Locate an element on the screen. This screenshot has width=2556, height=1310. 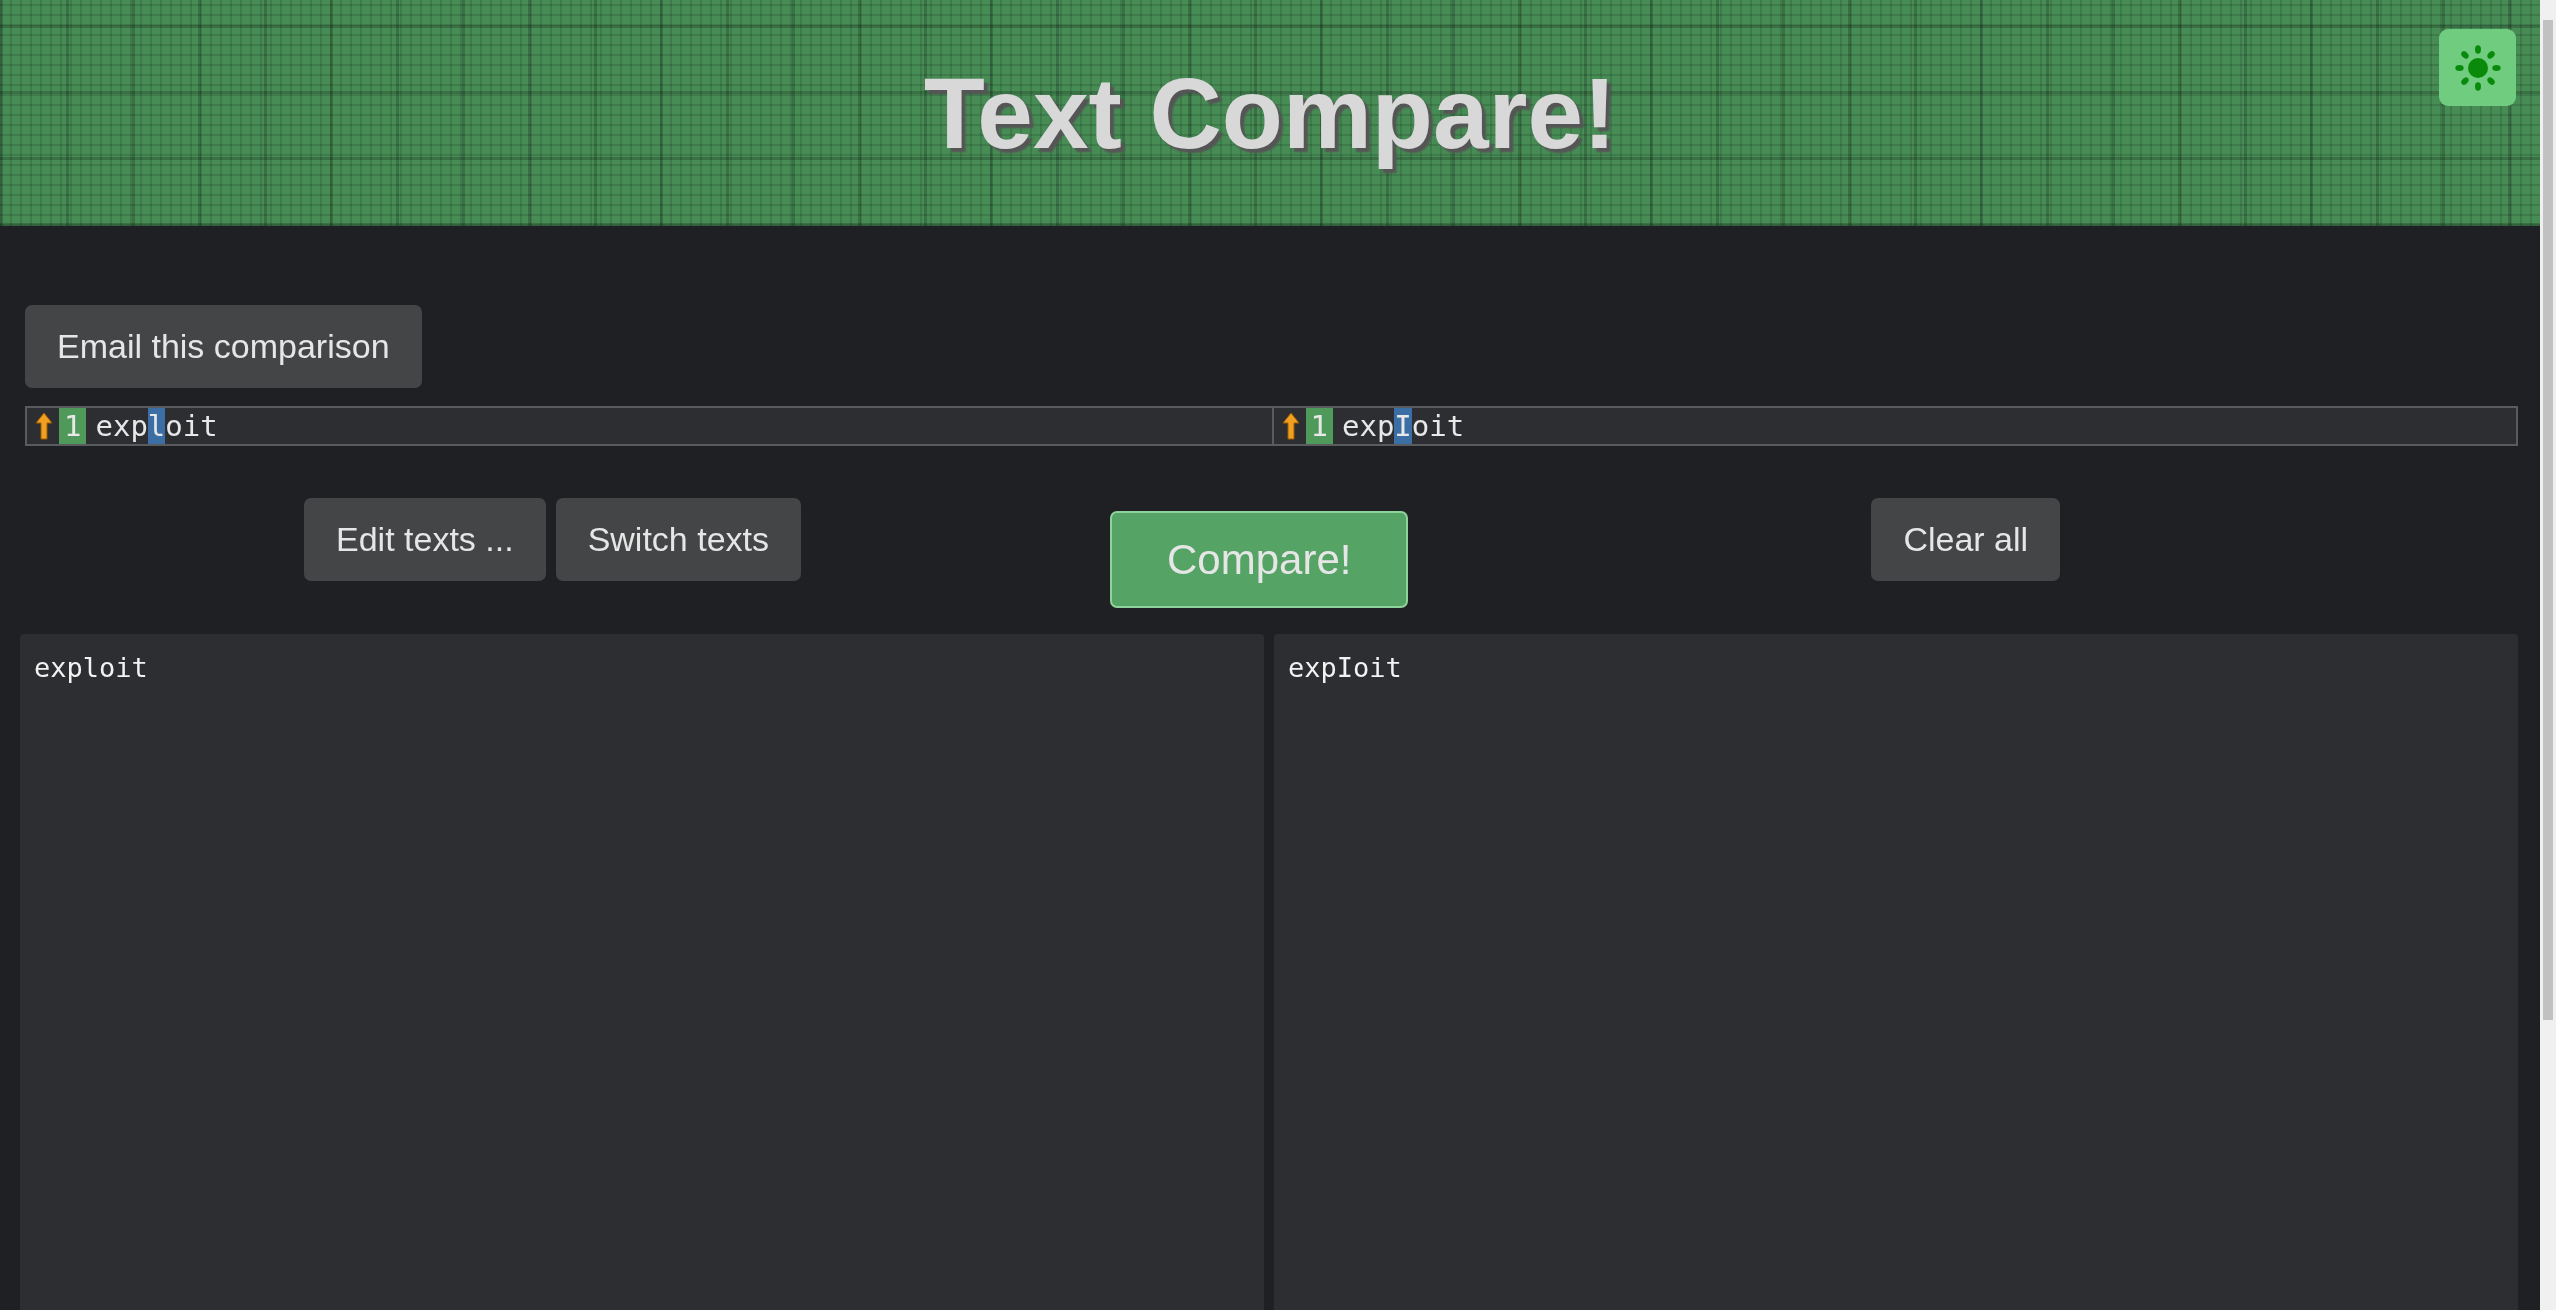
email-button: Email this comparison is located at coordinates (223, 346).